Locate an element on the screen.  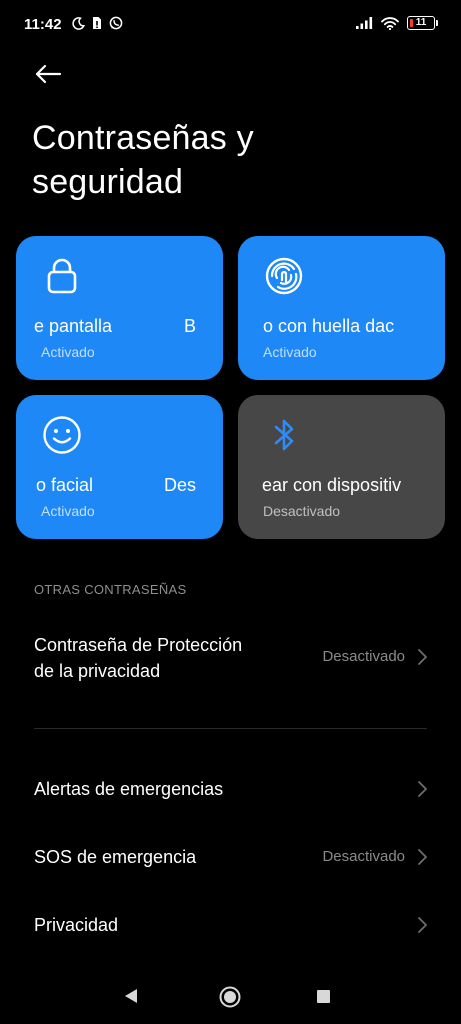
tile-screen-lock: e pantalla B Activado is located at coordinates (119, 308).